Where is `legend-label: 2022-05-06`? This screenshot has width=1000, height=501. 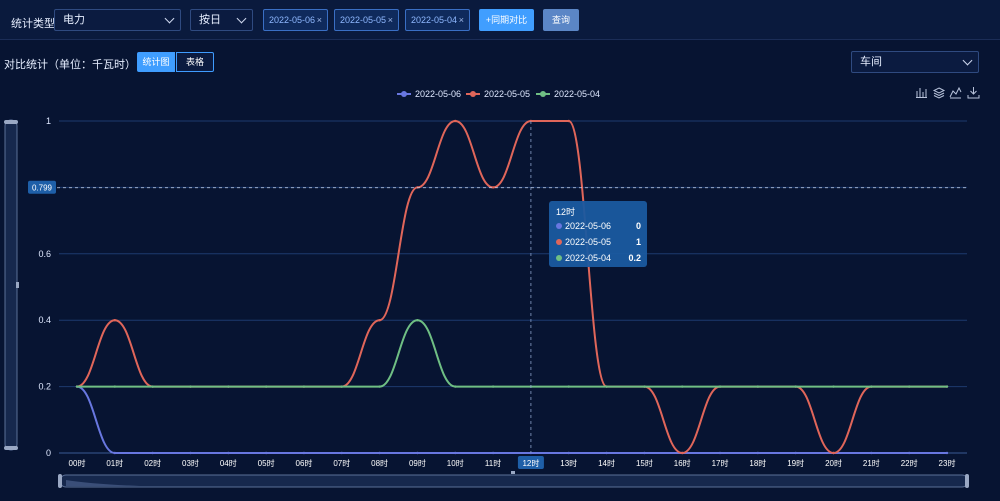
legend-label: 2022-05-06 is located at coordinates (438, 94).